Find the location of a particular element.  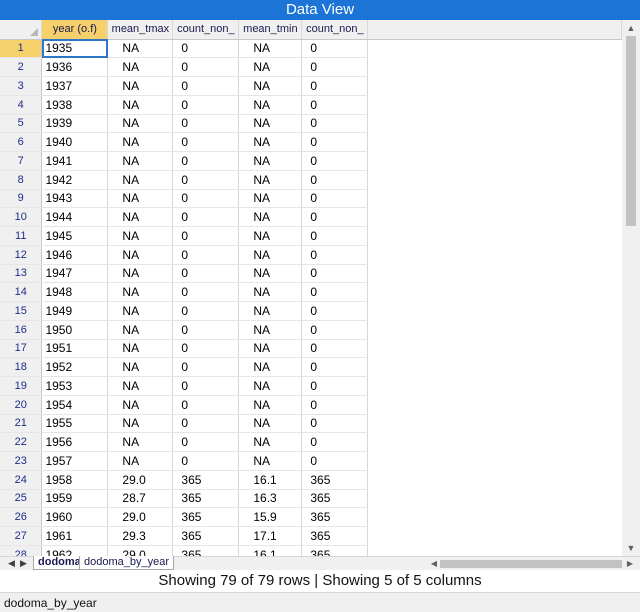

row-number: 7 is located at coordinates (21, 161).